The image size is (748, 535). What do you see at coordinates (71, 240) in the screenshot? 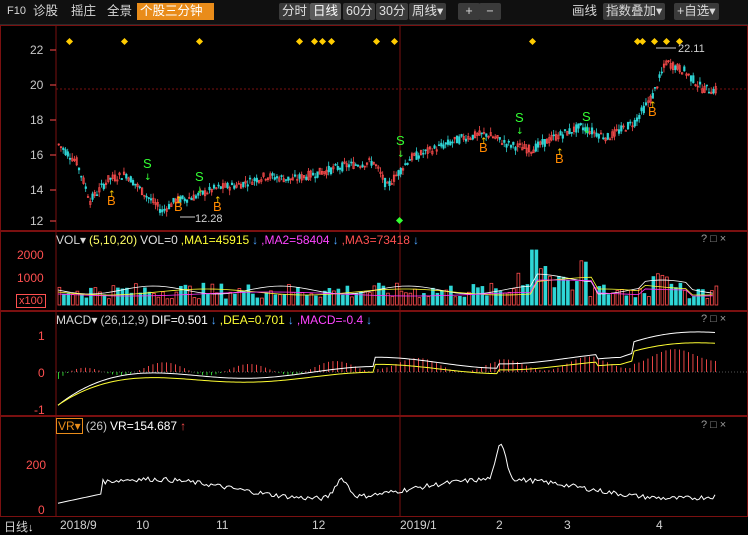
I see `vol-indicator-dropdown: VOL▾` at bounding box center [71, 240].